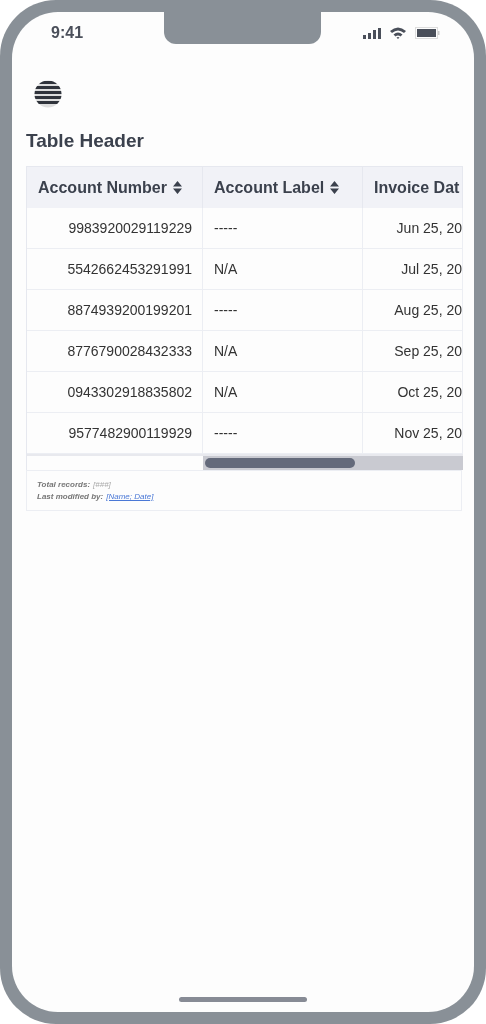  What do you see at coordinates (280, 463) in the screenshot?
I see `scrollbar-thumb` at bounding box center [280, 463].